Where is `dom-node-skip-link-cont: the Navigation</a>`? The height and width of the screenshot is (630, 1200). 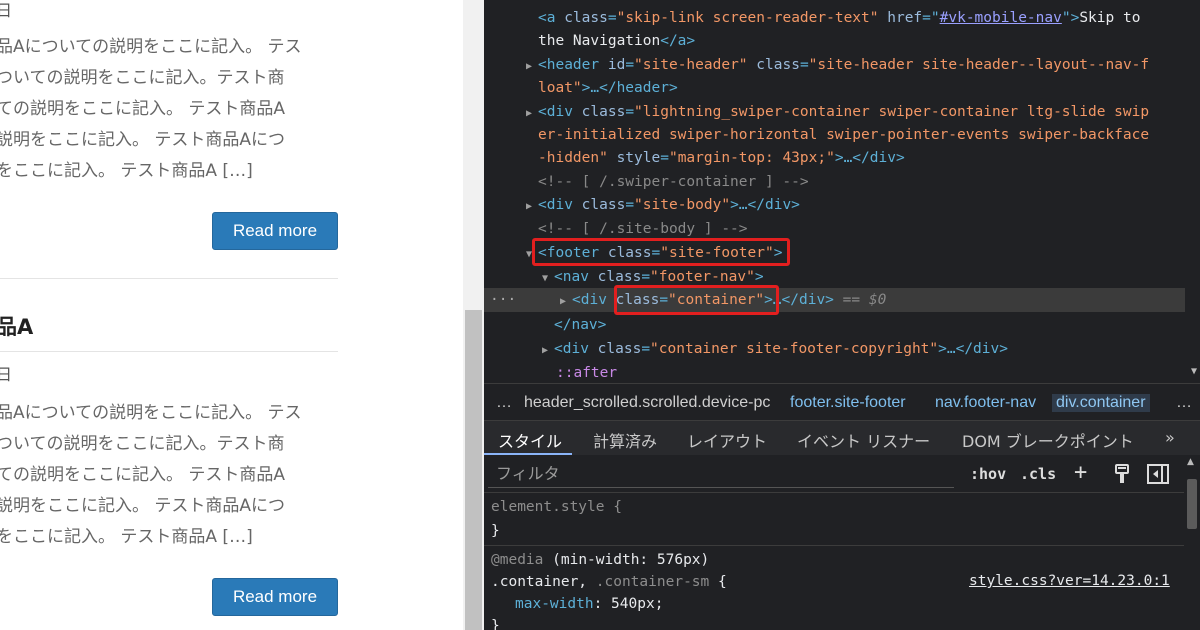 dom-node-skip-link-cont: the Navigation</a> is located at coordinates (869, 41).